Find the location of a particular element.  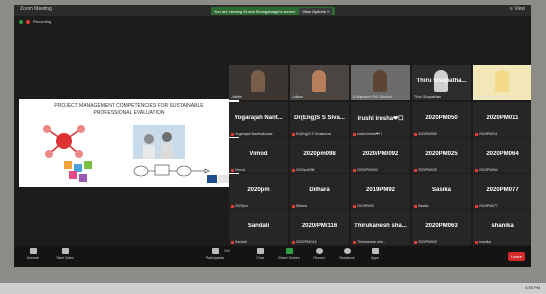

video-tile: Thiru Sivapatha... Thiru Sivapatham is located at coordinates (441, 82).